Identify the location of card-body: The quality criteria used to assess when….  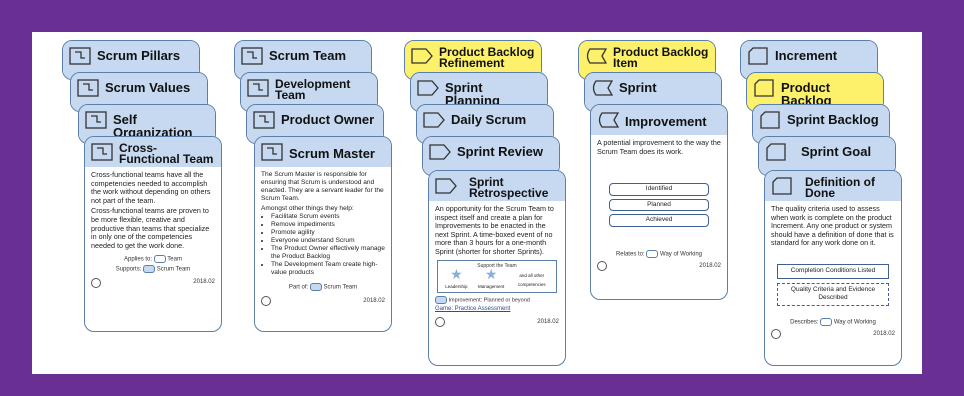
(833, 272).